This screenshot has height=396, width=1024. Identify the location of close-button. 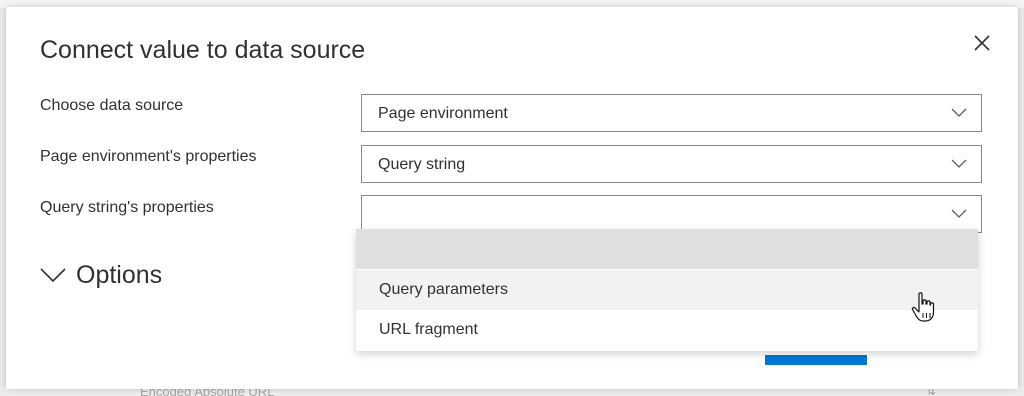
(982, 43).